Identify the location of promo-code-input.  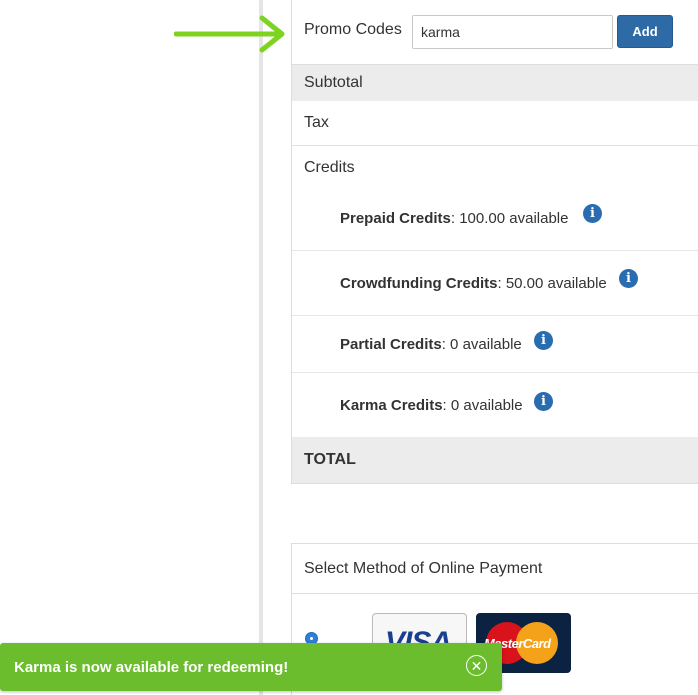
(512, 32).